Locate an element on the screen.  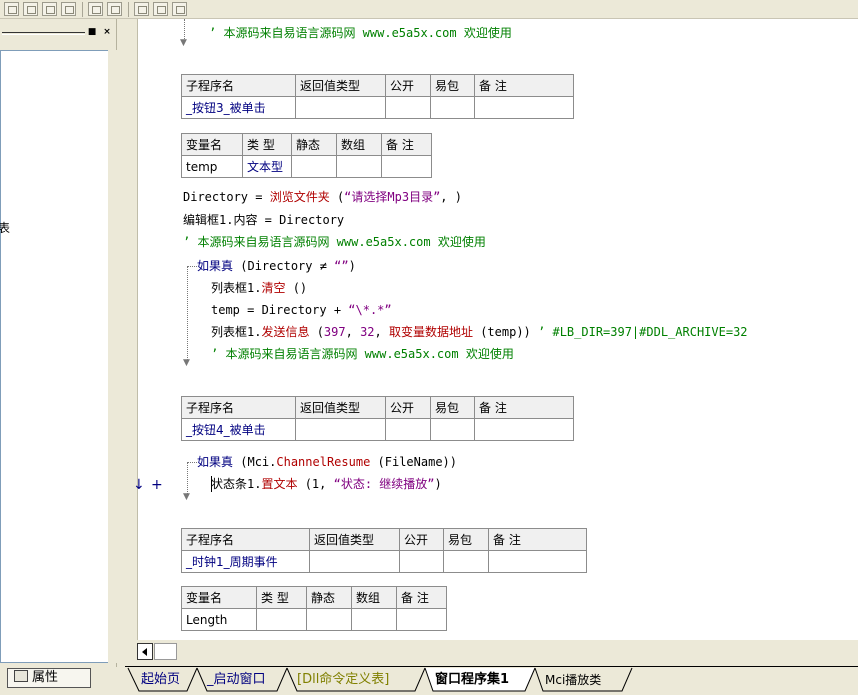
same-height-icon is located at coordinates (160, 9).